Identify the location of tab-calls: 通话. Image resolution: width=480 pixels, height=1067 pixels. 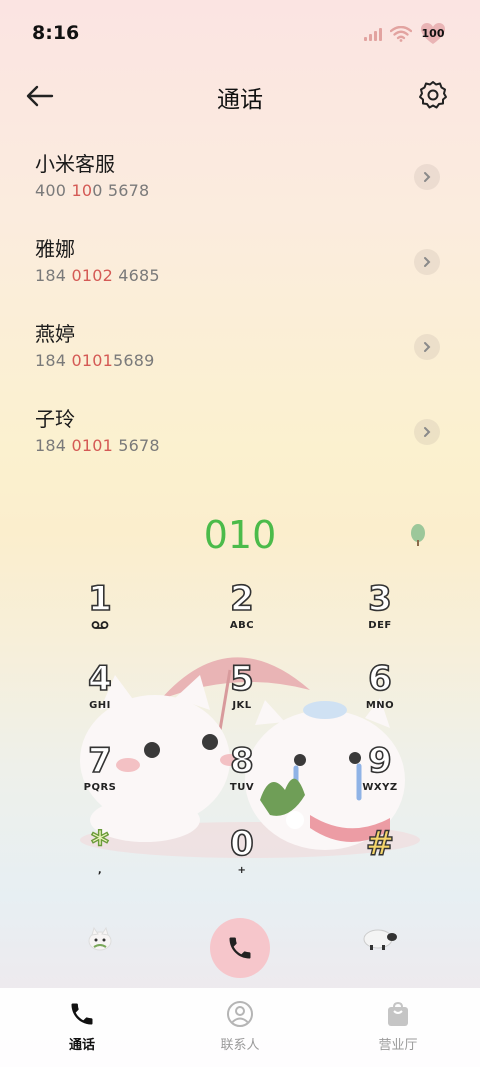
(82, 1026).